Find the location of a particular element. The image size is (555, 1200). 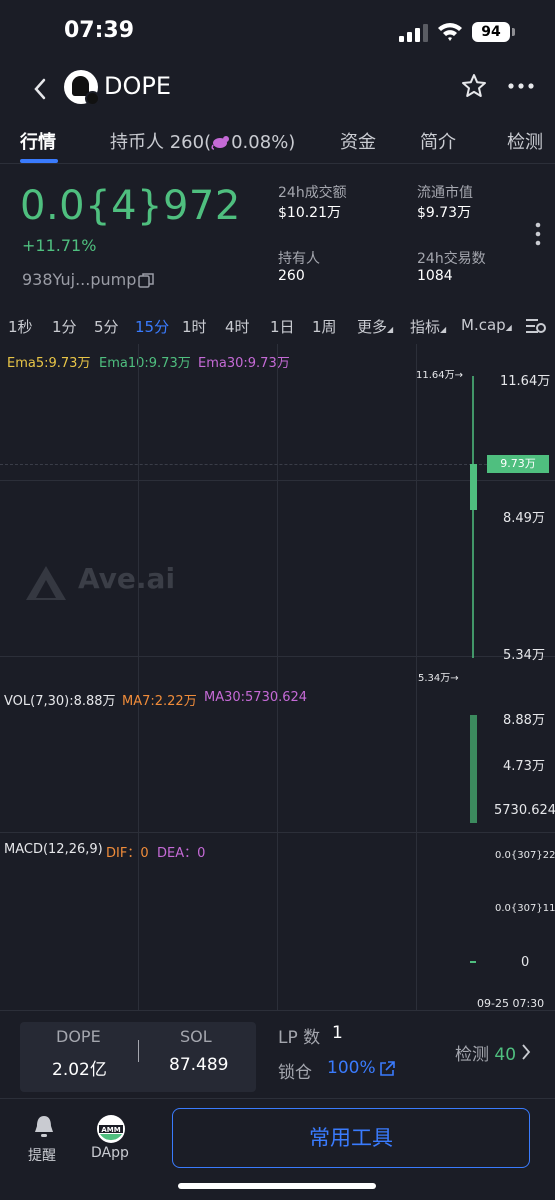

candle-body is located at coordinates (473, 487).